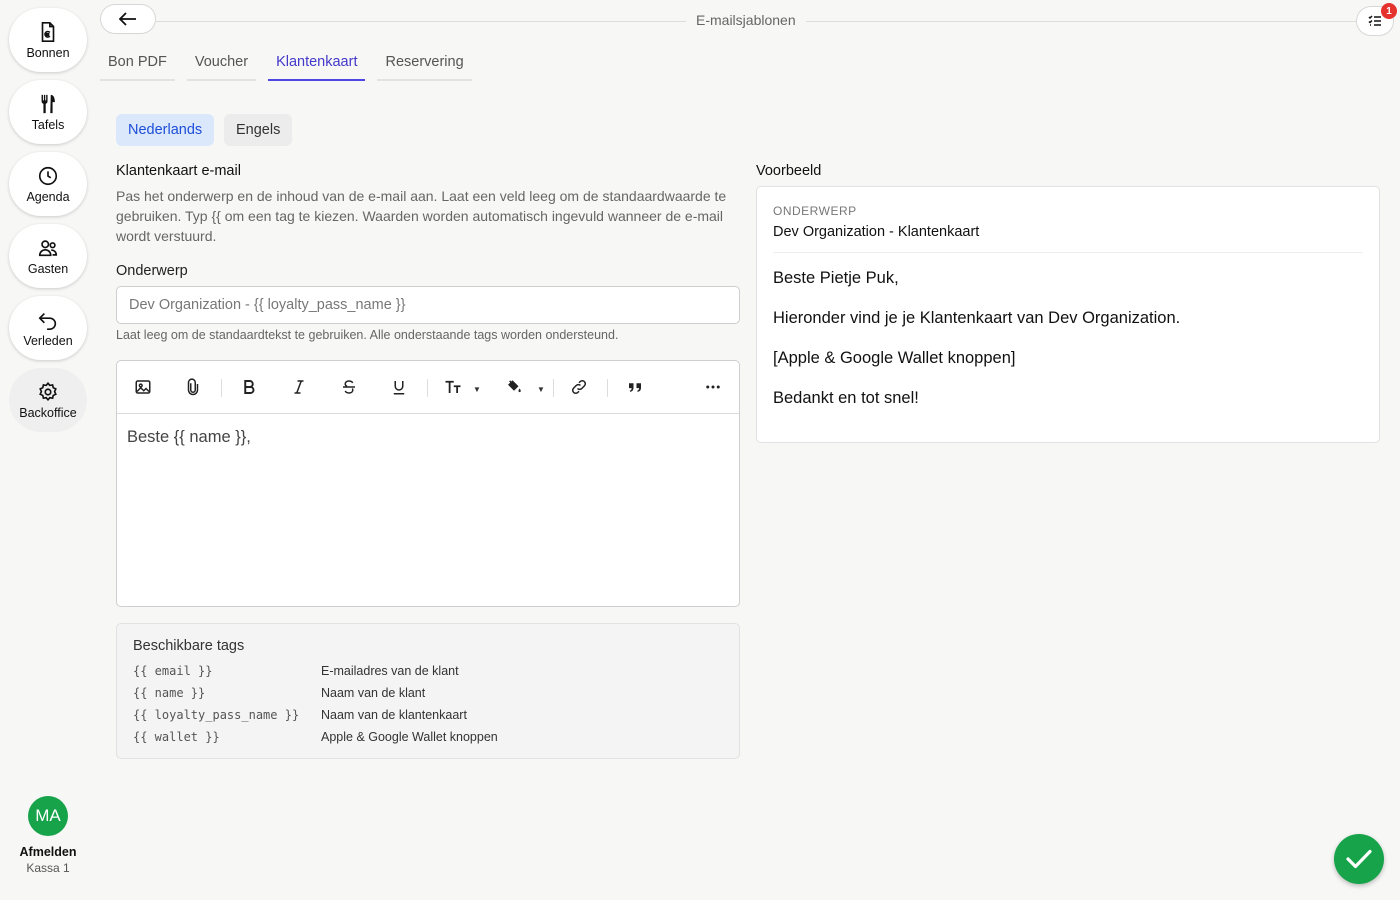 This screenshot has height=900, width=1400. What do you see at coordinates (48, 268) in the screenshot?
I see `sidebar-item-label: Gasten` at bounding box center [48, 268].